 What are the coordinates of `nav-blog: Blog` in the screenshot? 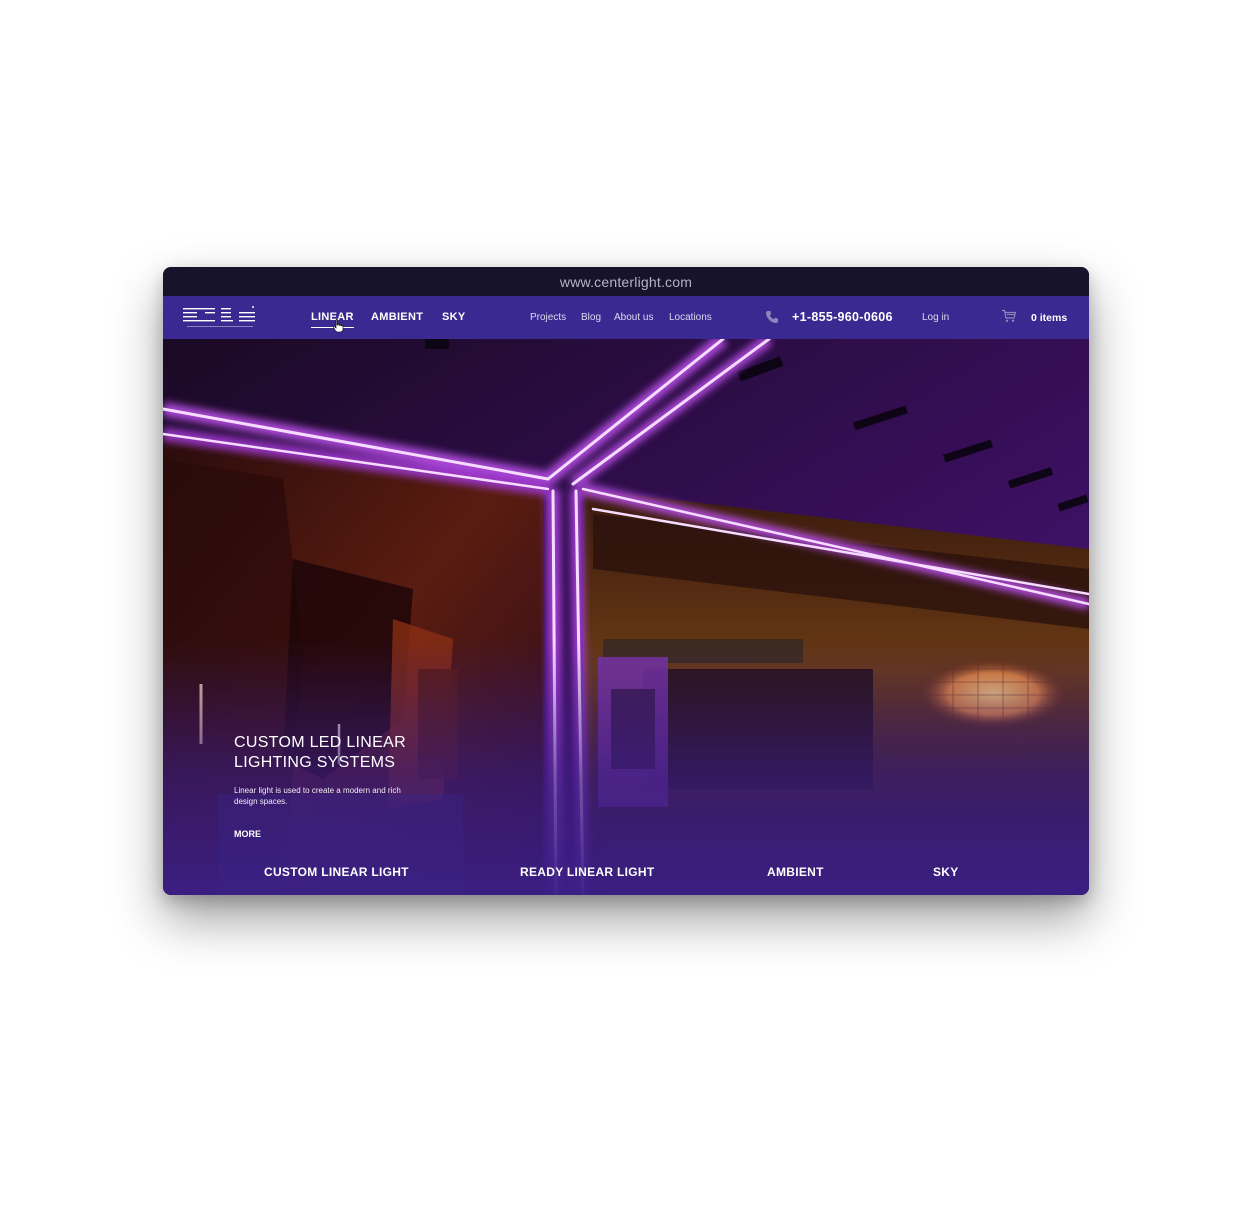 It's located at (591, 317).